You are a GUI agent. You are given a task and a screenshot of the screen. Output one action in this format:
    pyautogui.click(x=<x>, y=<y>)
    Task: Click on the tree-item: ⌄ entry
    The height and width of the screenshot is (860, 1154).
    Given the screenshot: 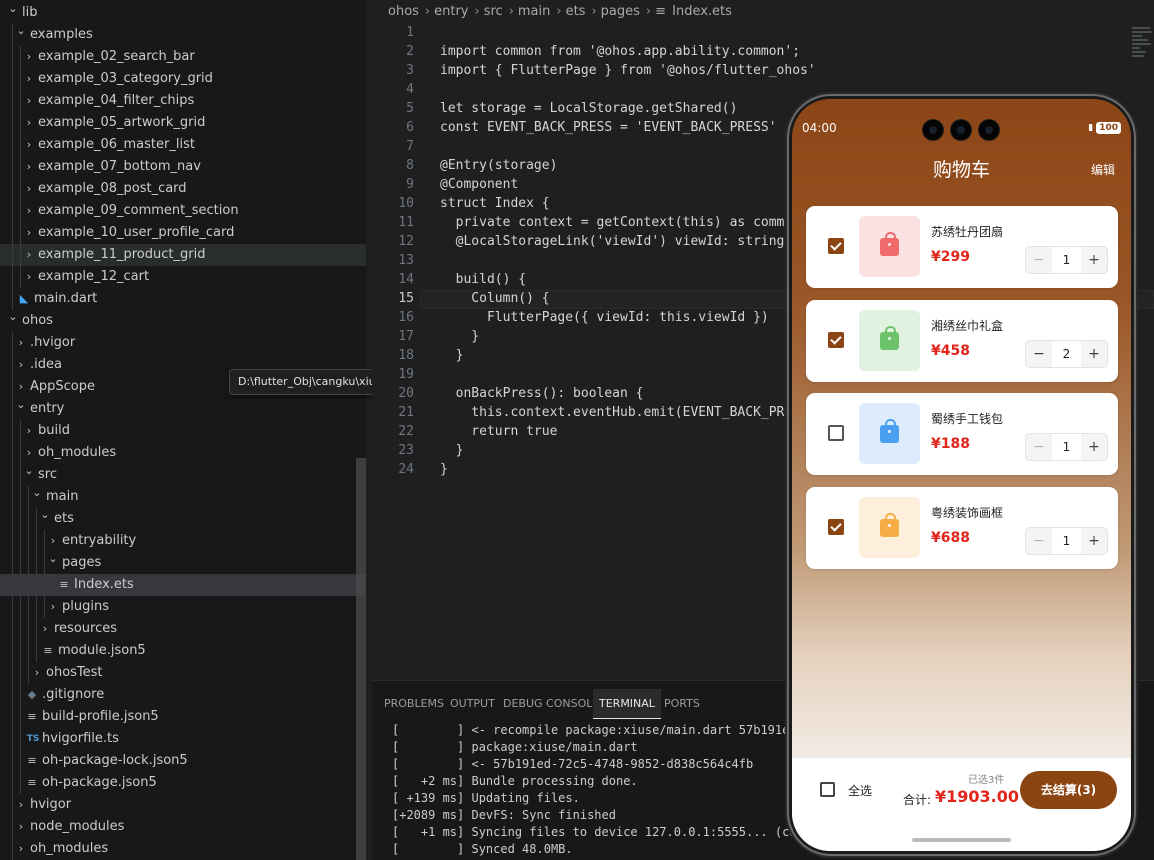 What is the action you would take?
    pyautogui.click(x=183, y=409)
    